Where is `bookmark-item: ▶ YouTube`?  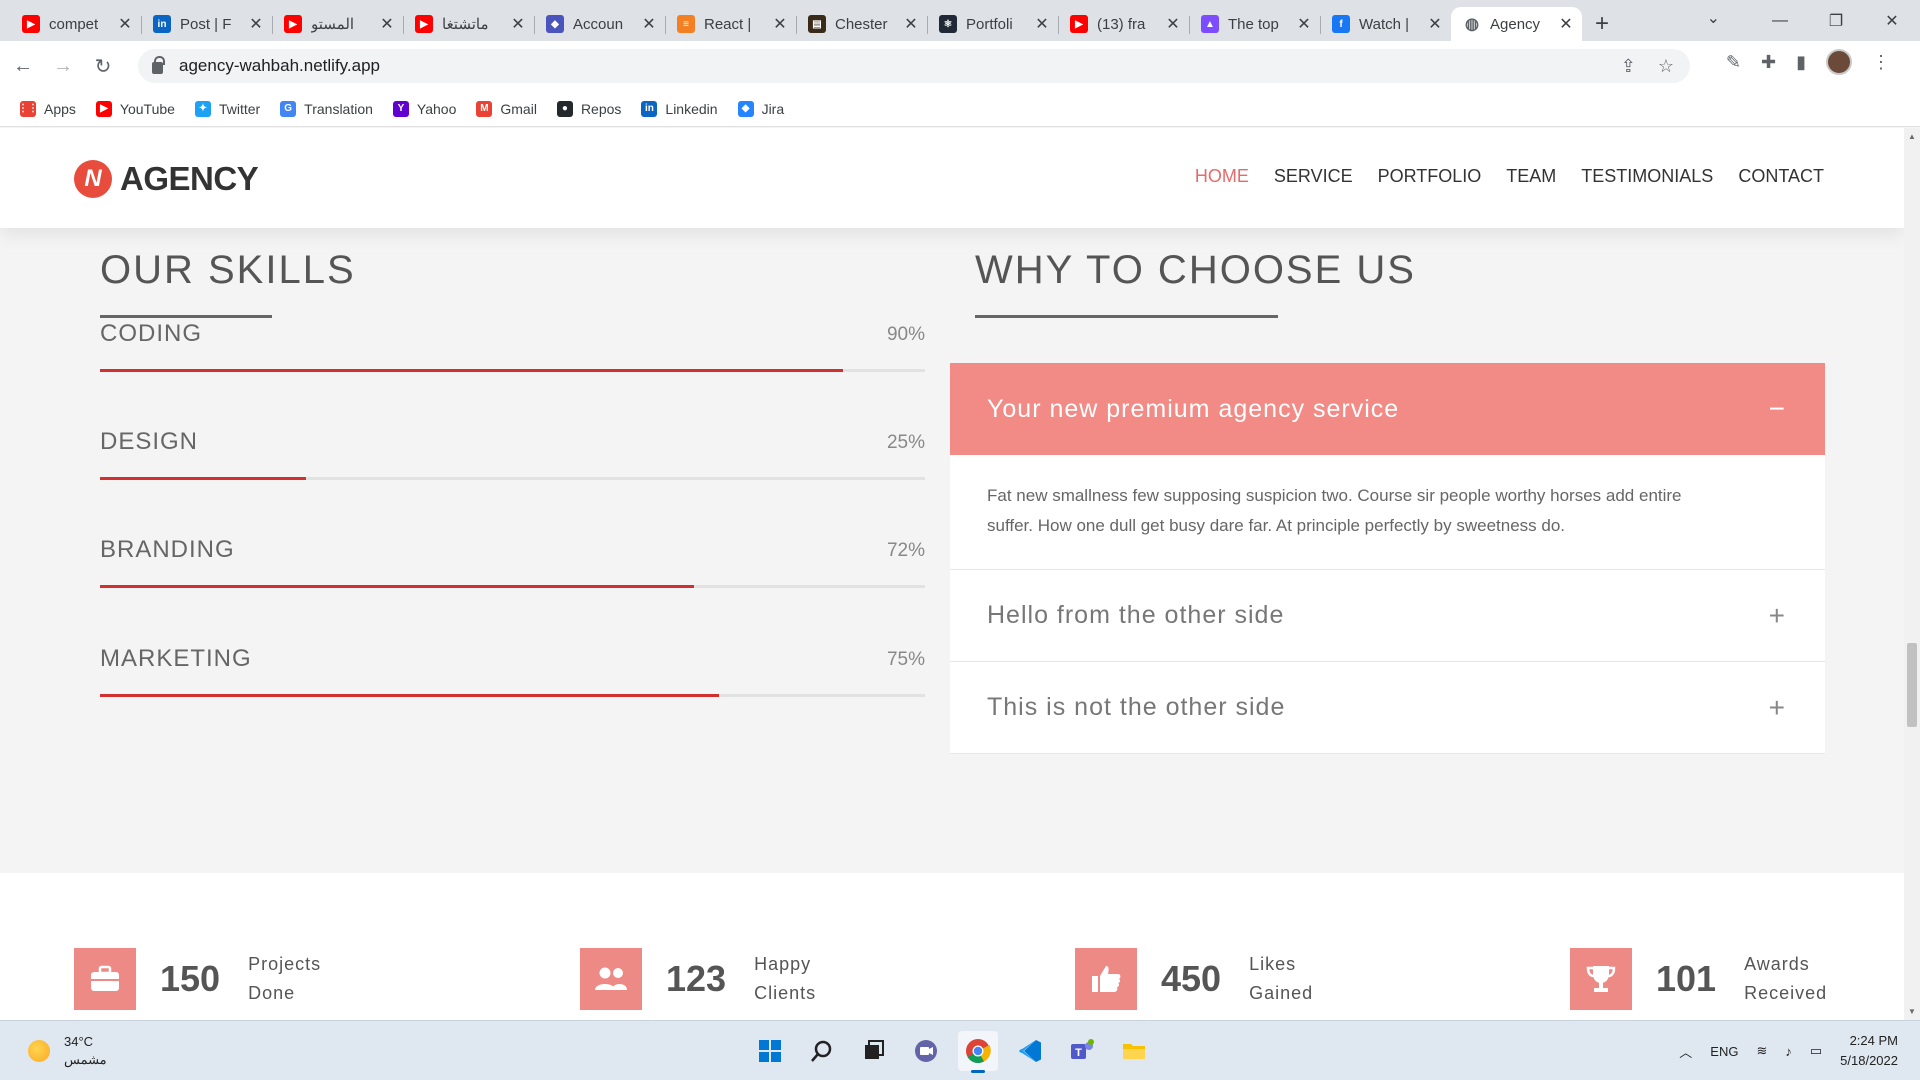 bookmark-item: ▶ YouTube is located at coordinates (135, 108).